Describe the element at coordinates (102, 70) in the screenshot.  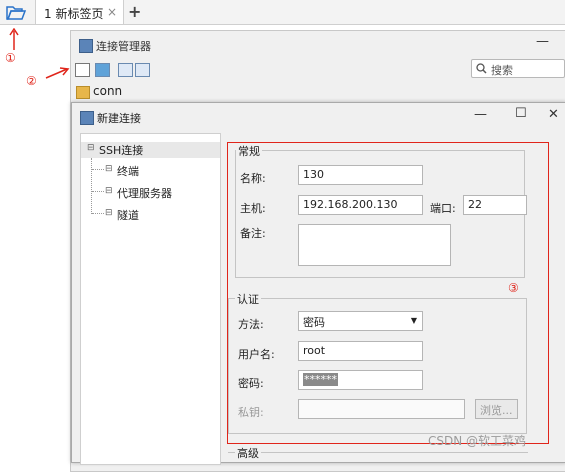
I see `new-folder-icon` at that location.